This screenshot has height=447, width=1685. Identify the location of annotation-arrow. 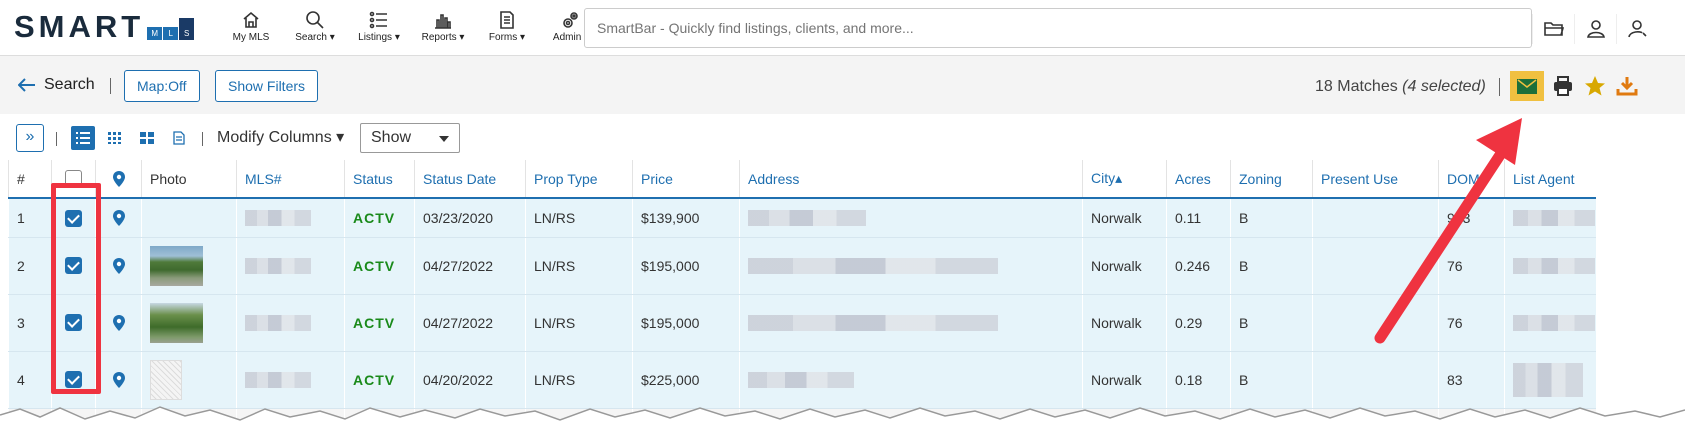
(1448, 231).